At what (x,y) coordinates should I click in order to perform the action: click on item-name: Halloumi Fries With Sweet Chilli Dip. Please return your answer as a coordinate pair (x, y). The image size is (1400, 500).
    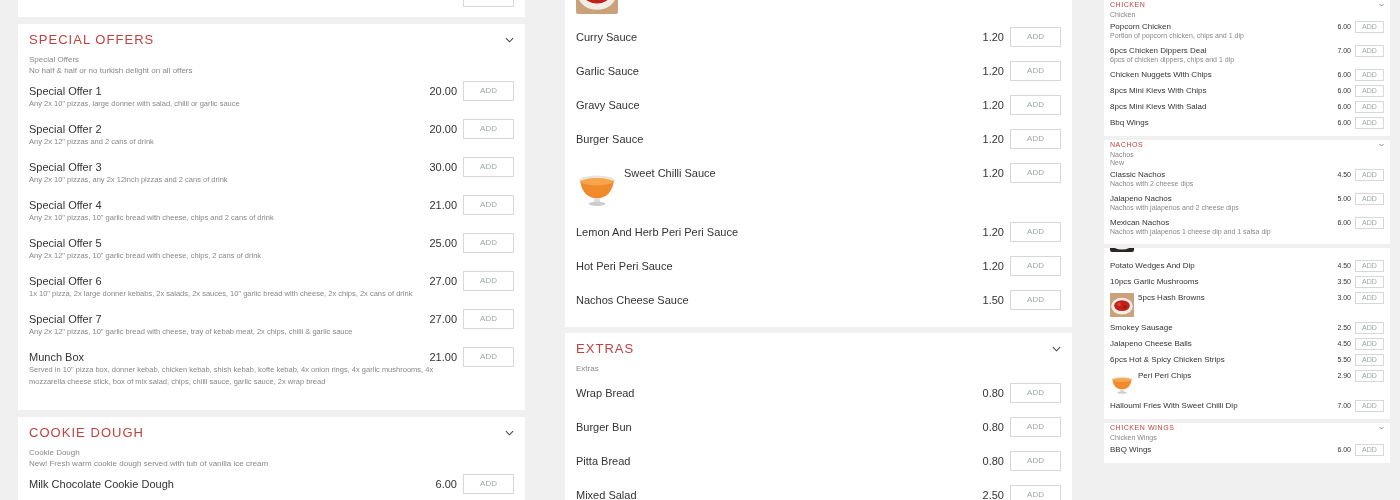
    Looking at the image, I should click on (1174, 406).